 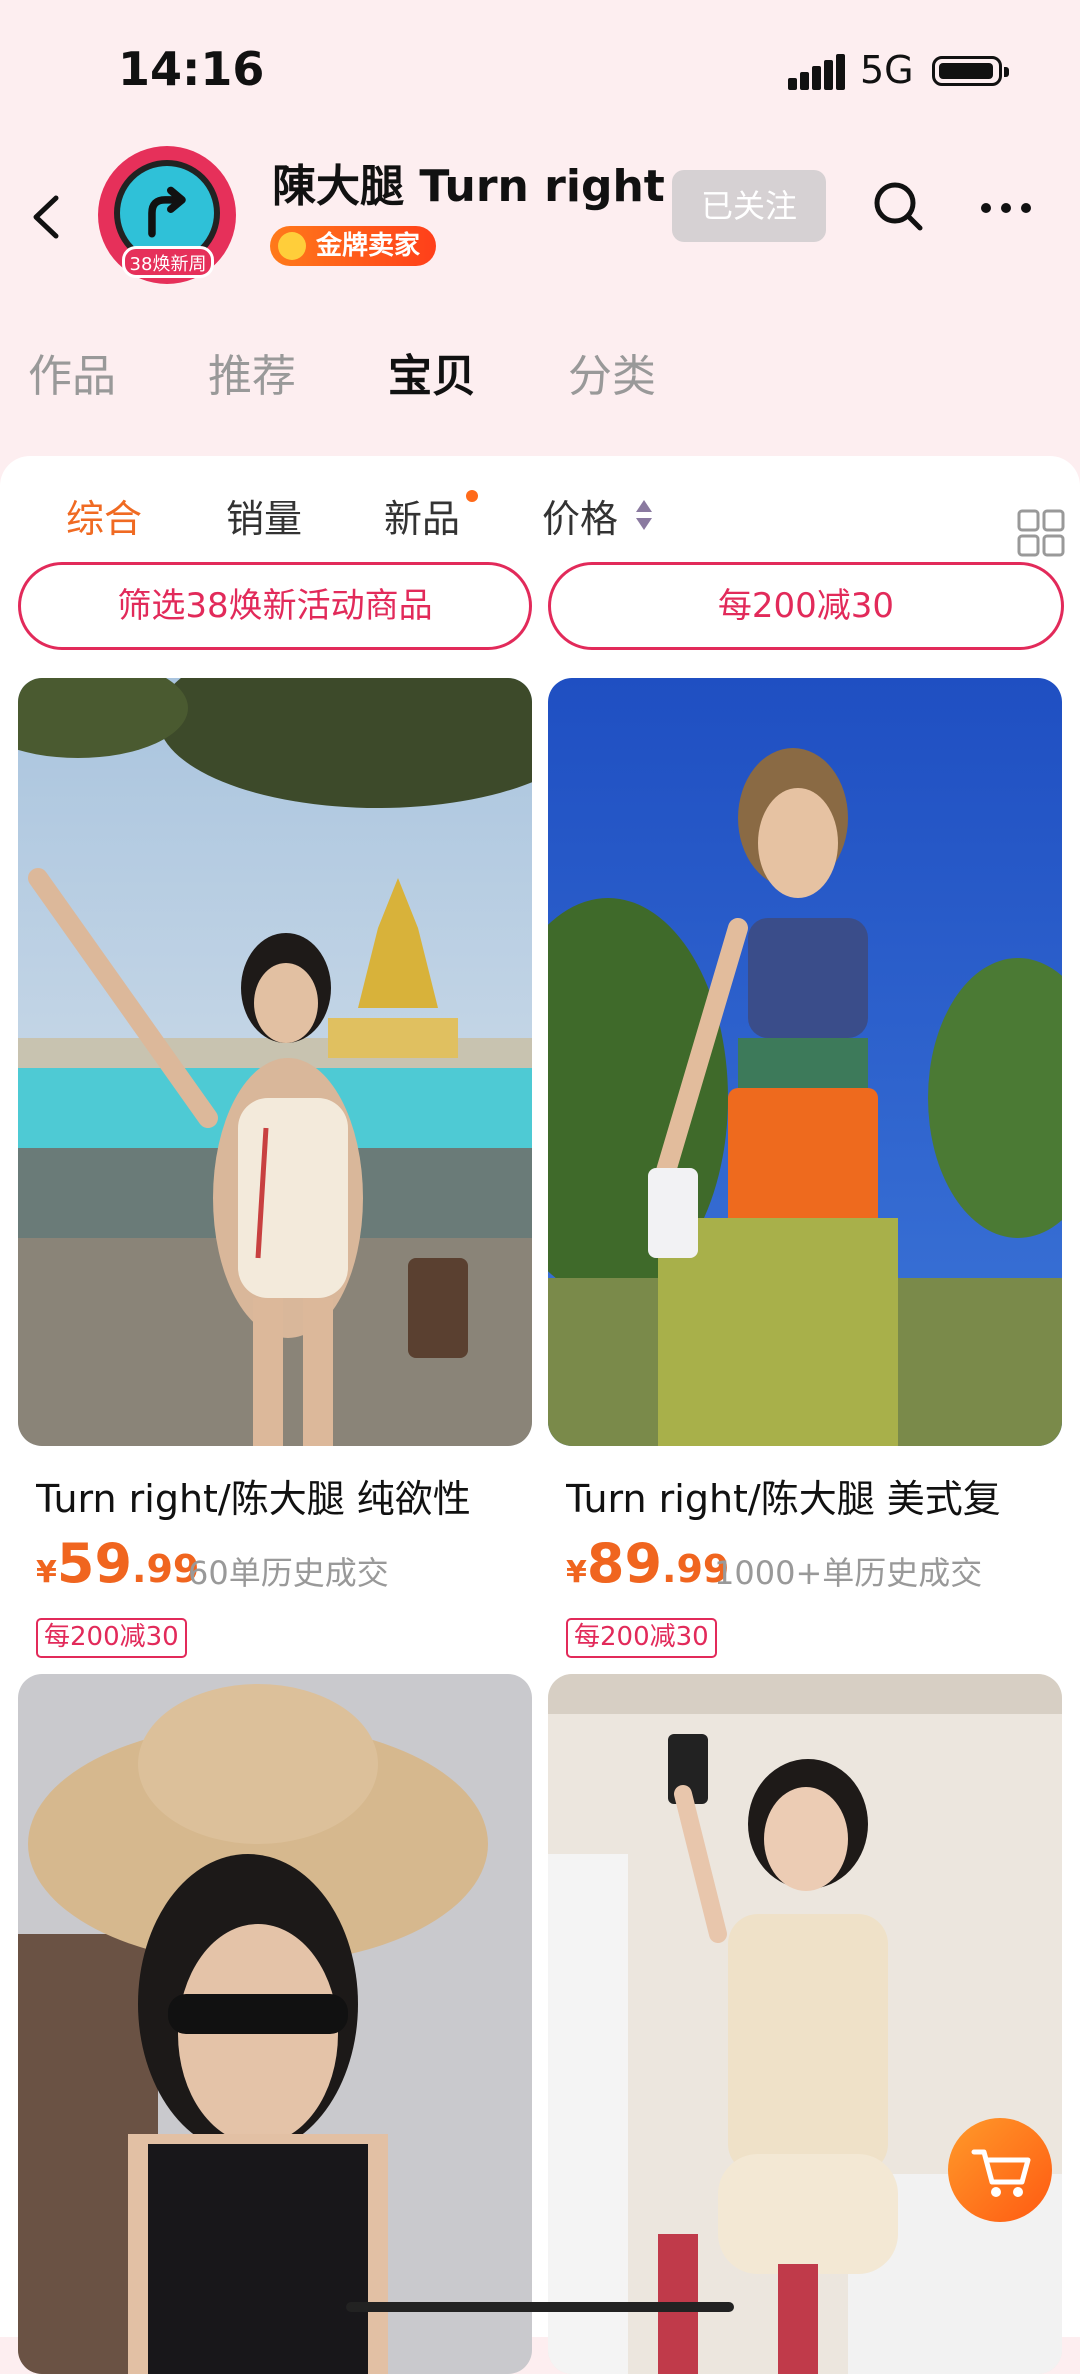 I want to click on cart-icon, so click(x=1001, y=2173).